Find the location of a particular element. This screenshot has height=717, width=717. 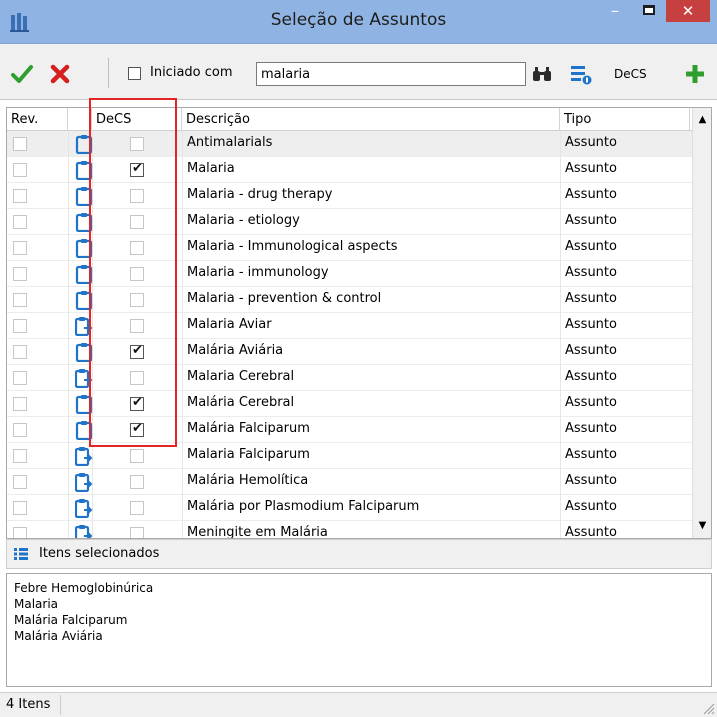

table-row: Meningite em Malária Assunto is located at coordinates (350, 529).